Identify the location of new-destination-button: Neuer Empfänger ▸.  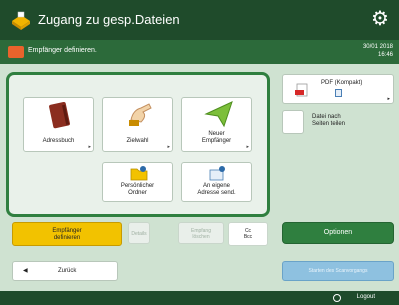
(216, 124).